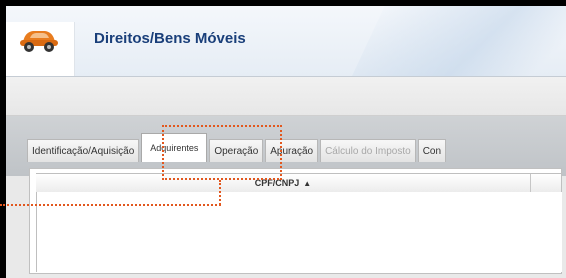 Image resolution: width=566 pixels, height=278 pixels. I want to click on highlight-box, so click(222, 152).